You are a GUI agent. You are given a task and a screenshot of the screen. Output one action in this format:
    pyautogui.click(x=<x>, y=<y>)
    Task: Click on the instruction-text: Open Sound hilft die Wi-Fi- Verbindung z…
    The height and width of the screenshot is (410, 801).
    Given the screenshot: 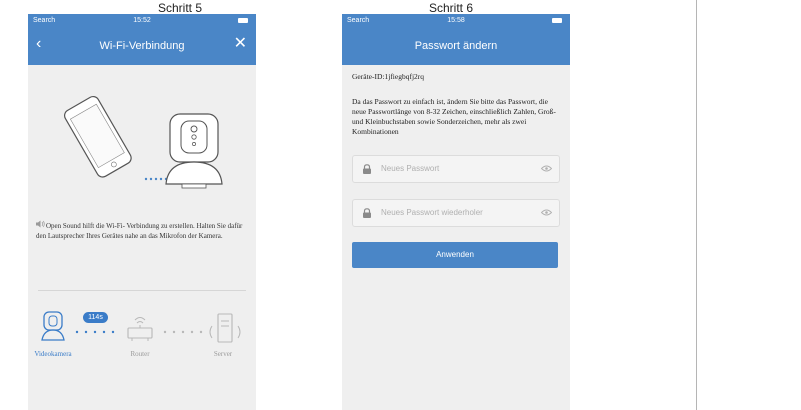 What is the action you would take?
    pyautogui.click(x=139, y=231)
    